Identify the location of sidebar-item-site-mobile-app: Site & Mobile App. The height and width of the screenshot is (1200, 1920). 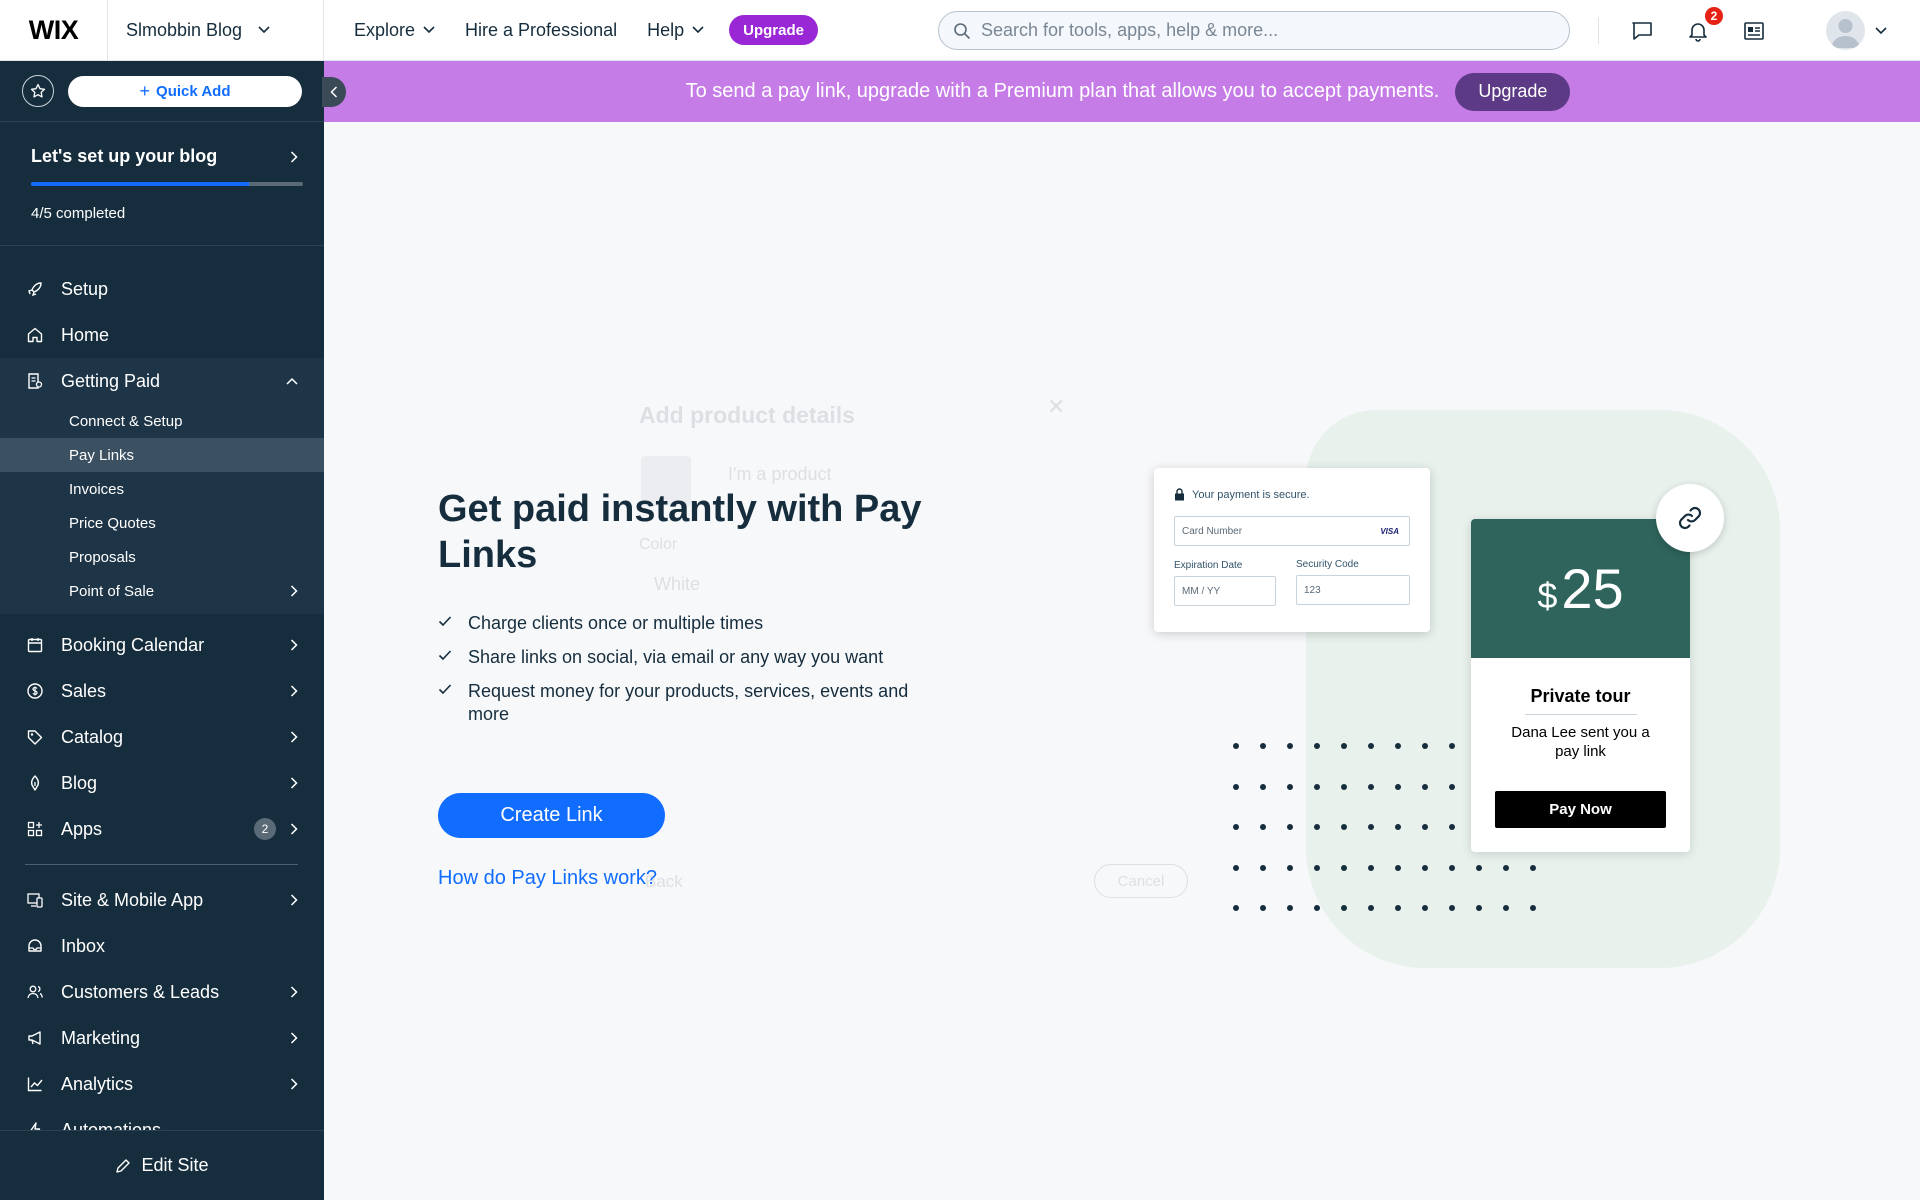
(162, 900).